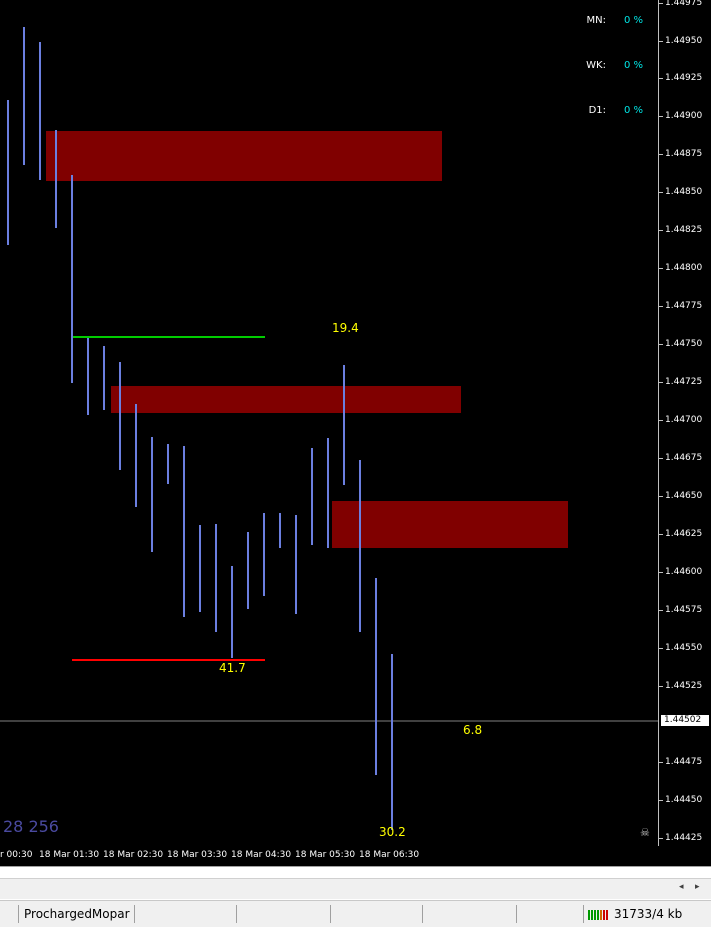 This screenshot has width=711, height=927. What do you see at coordinates (596, 65) in the screenshot?
I see `stat-wk-label: WK:` at bounding box center [596, 65].